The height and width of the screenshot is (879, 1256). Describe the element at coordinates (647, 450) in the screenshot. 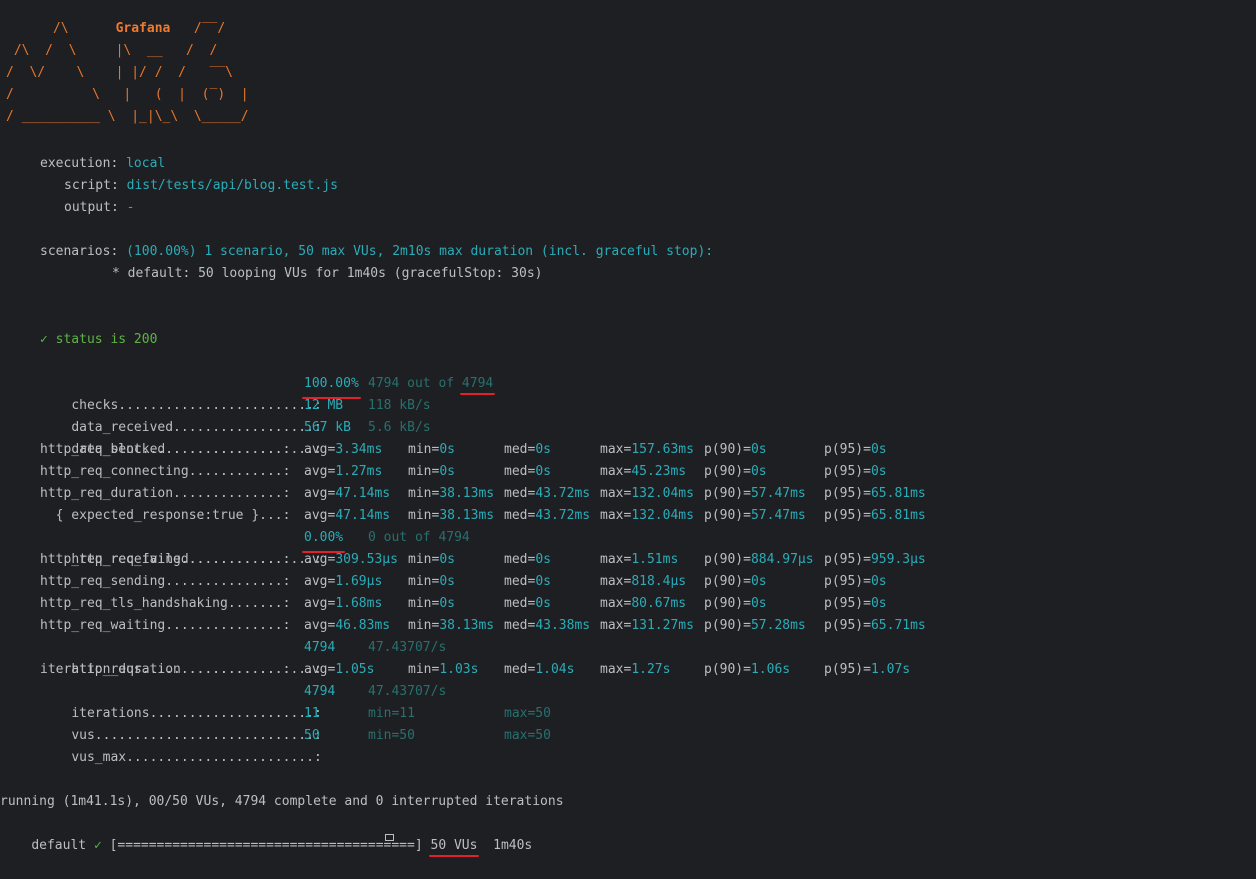

I see `stat-max: max=157.63ms` at that location.